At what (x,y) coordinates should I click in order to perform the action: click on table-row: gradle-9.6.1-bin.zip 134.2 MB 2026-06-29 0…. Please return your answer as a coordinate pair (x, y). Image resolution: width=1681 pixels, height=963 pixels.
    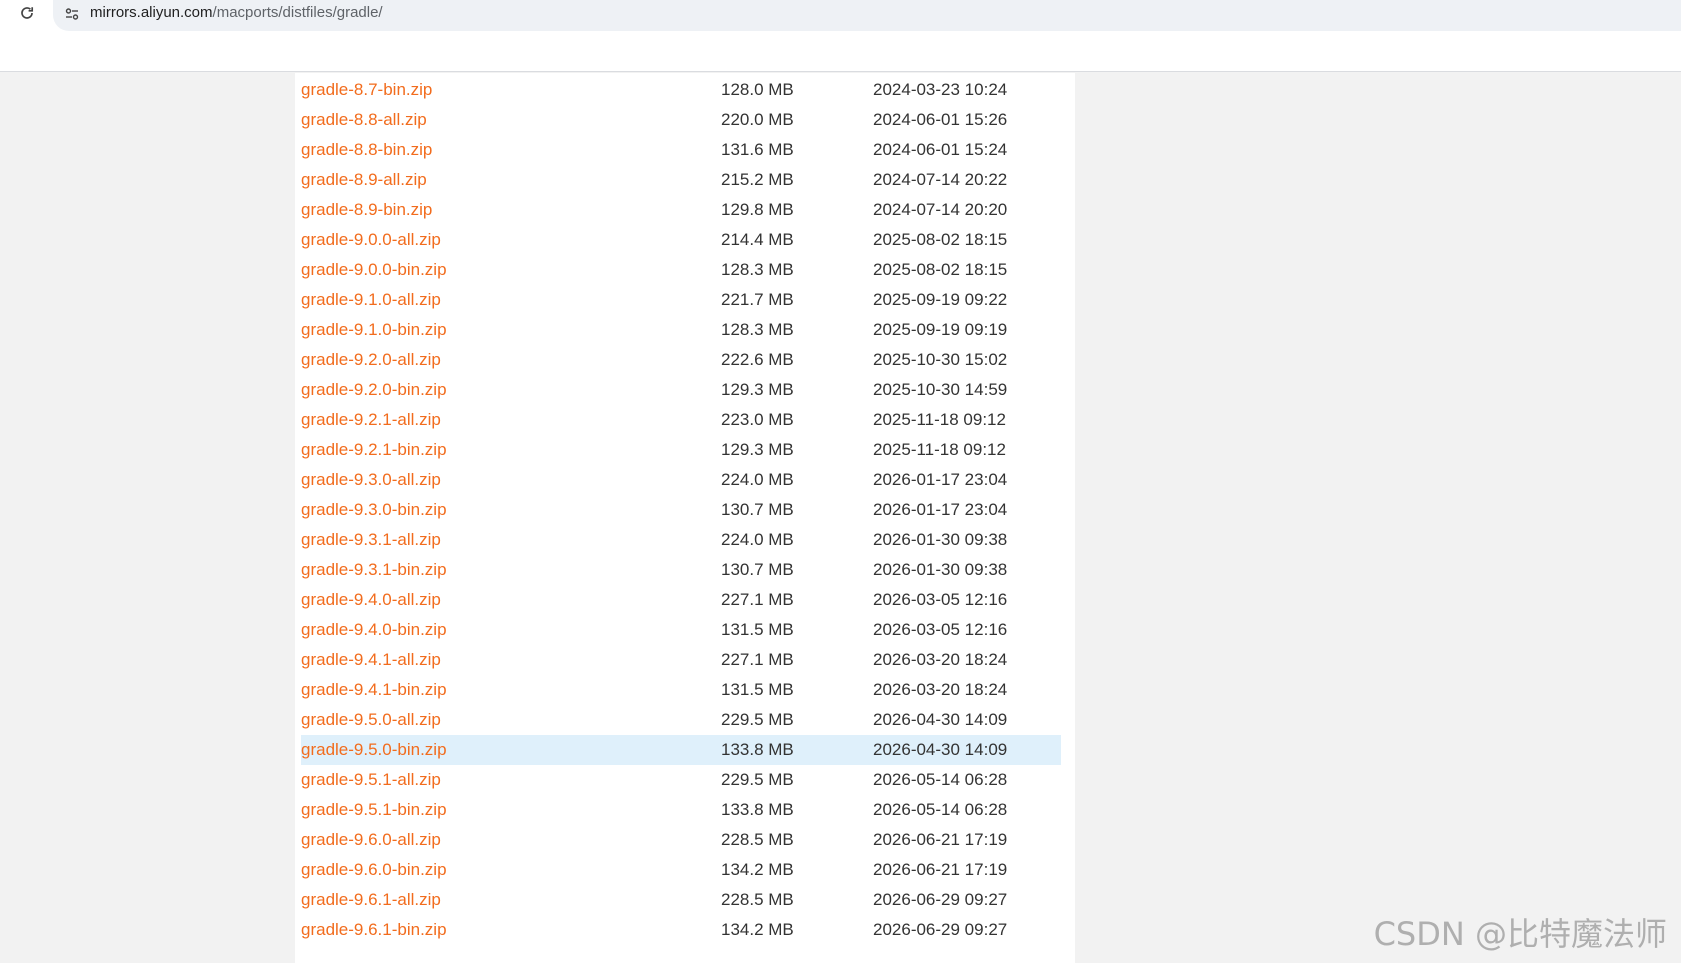
    Looking at the image, I should click on (681, 930).